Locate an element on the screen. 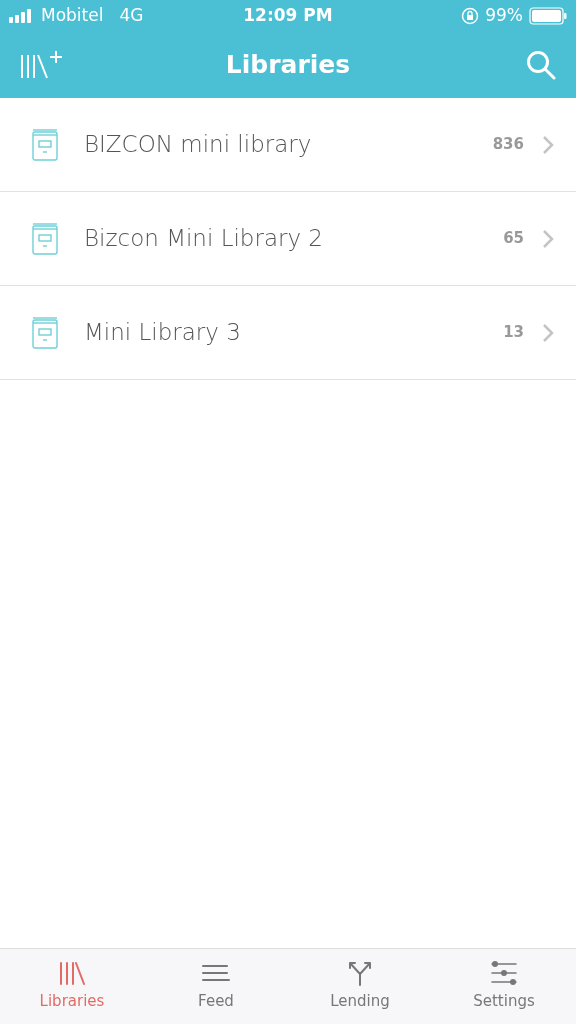 Image resolution: width=576 pixels, height=1024 pixels. books-plus-icon is located at coordinates (42, 65).